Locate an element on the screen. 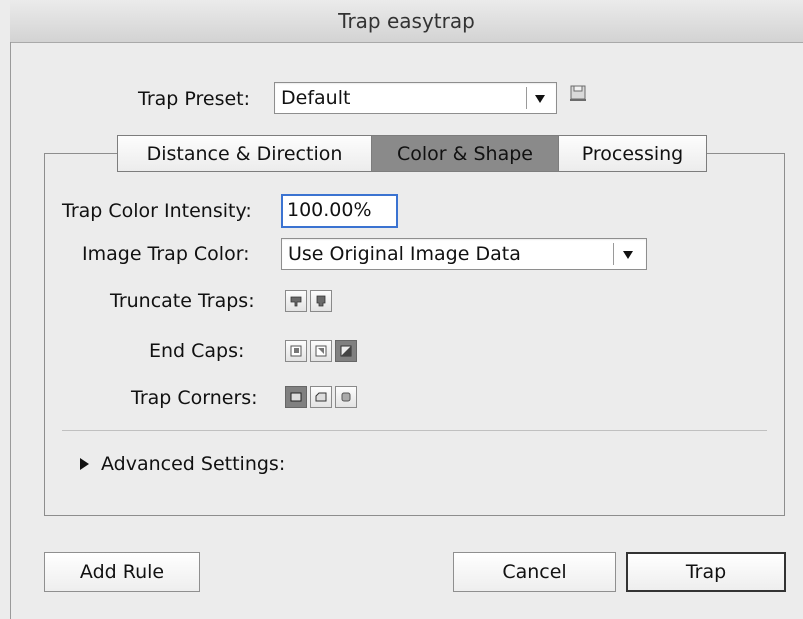  trap-preset-label: Trap Preset: is located at coordinates (194, 99).